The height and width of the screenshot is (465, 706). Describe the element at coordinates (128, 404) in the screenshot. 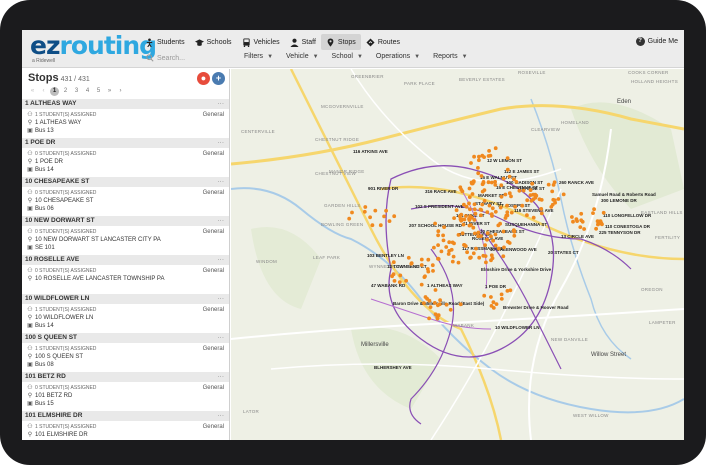

I see `stop-bus: ▣ Bus 15` at that location.